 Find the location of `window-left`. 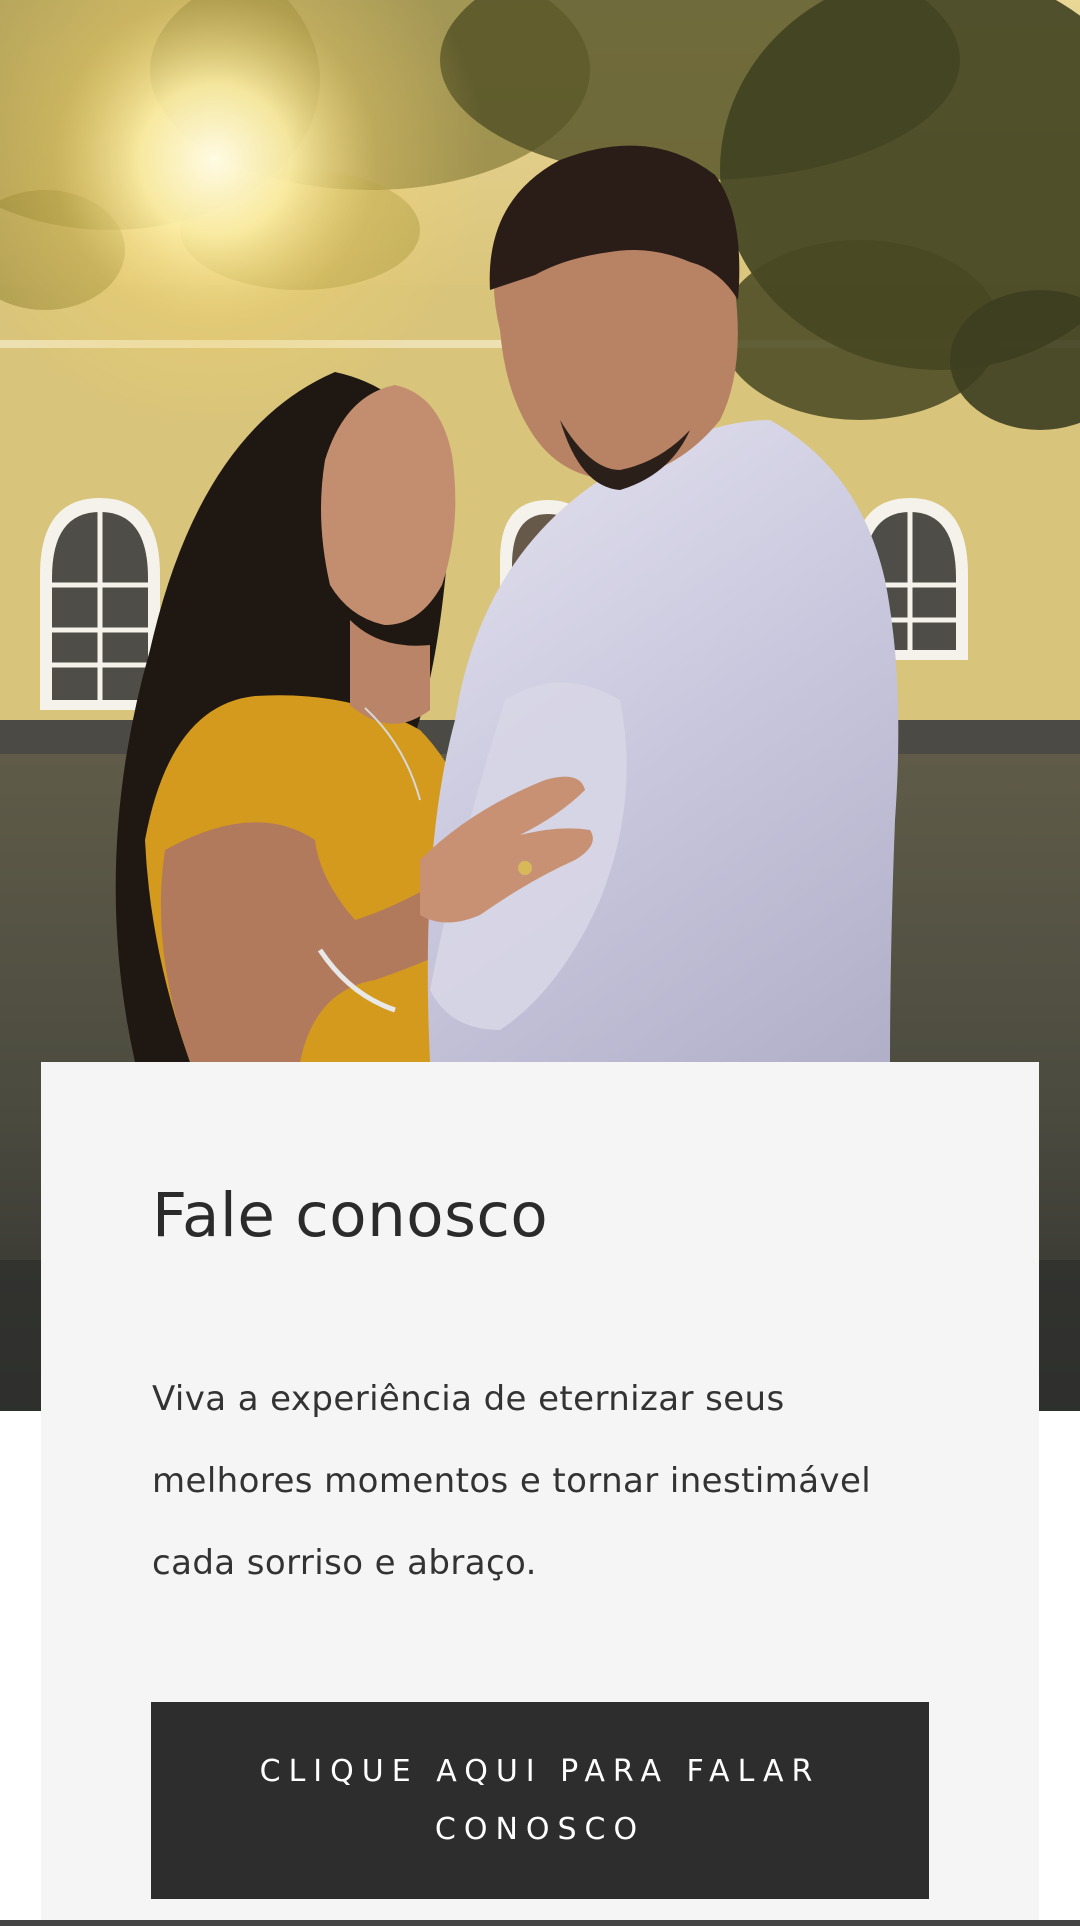

window-left is located at coordinates (100, 604).